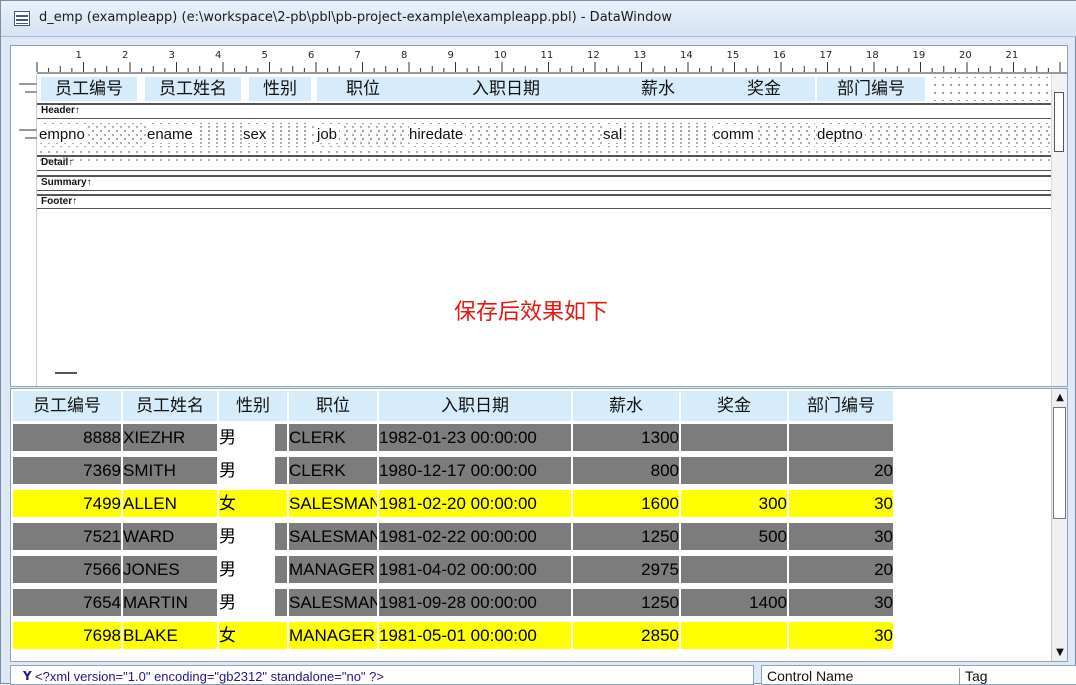  What do you see at coordinates (67, 503) in the screenshot?
I see `cell-empno: 7499` at bounding box center [67, 503].